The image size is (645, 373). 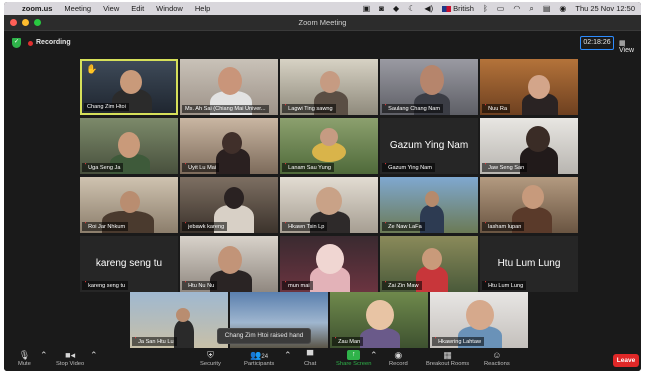 What do you see at coordinates (30, 43) in the screenshot?
I see `recording-dot-icon` at bounding box center [30, 43].